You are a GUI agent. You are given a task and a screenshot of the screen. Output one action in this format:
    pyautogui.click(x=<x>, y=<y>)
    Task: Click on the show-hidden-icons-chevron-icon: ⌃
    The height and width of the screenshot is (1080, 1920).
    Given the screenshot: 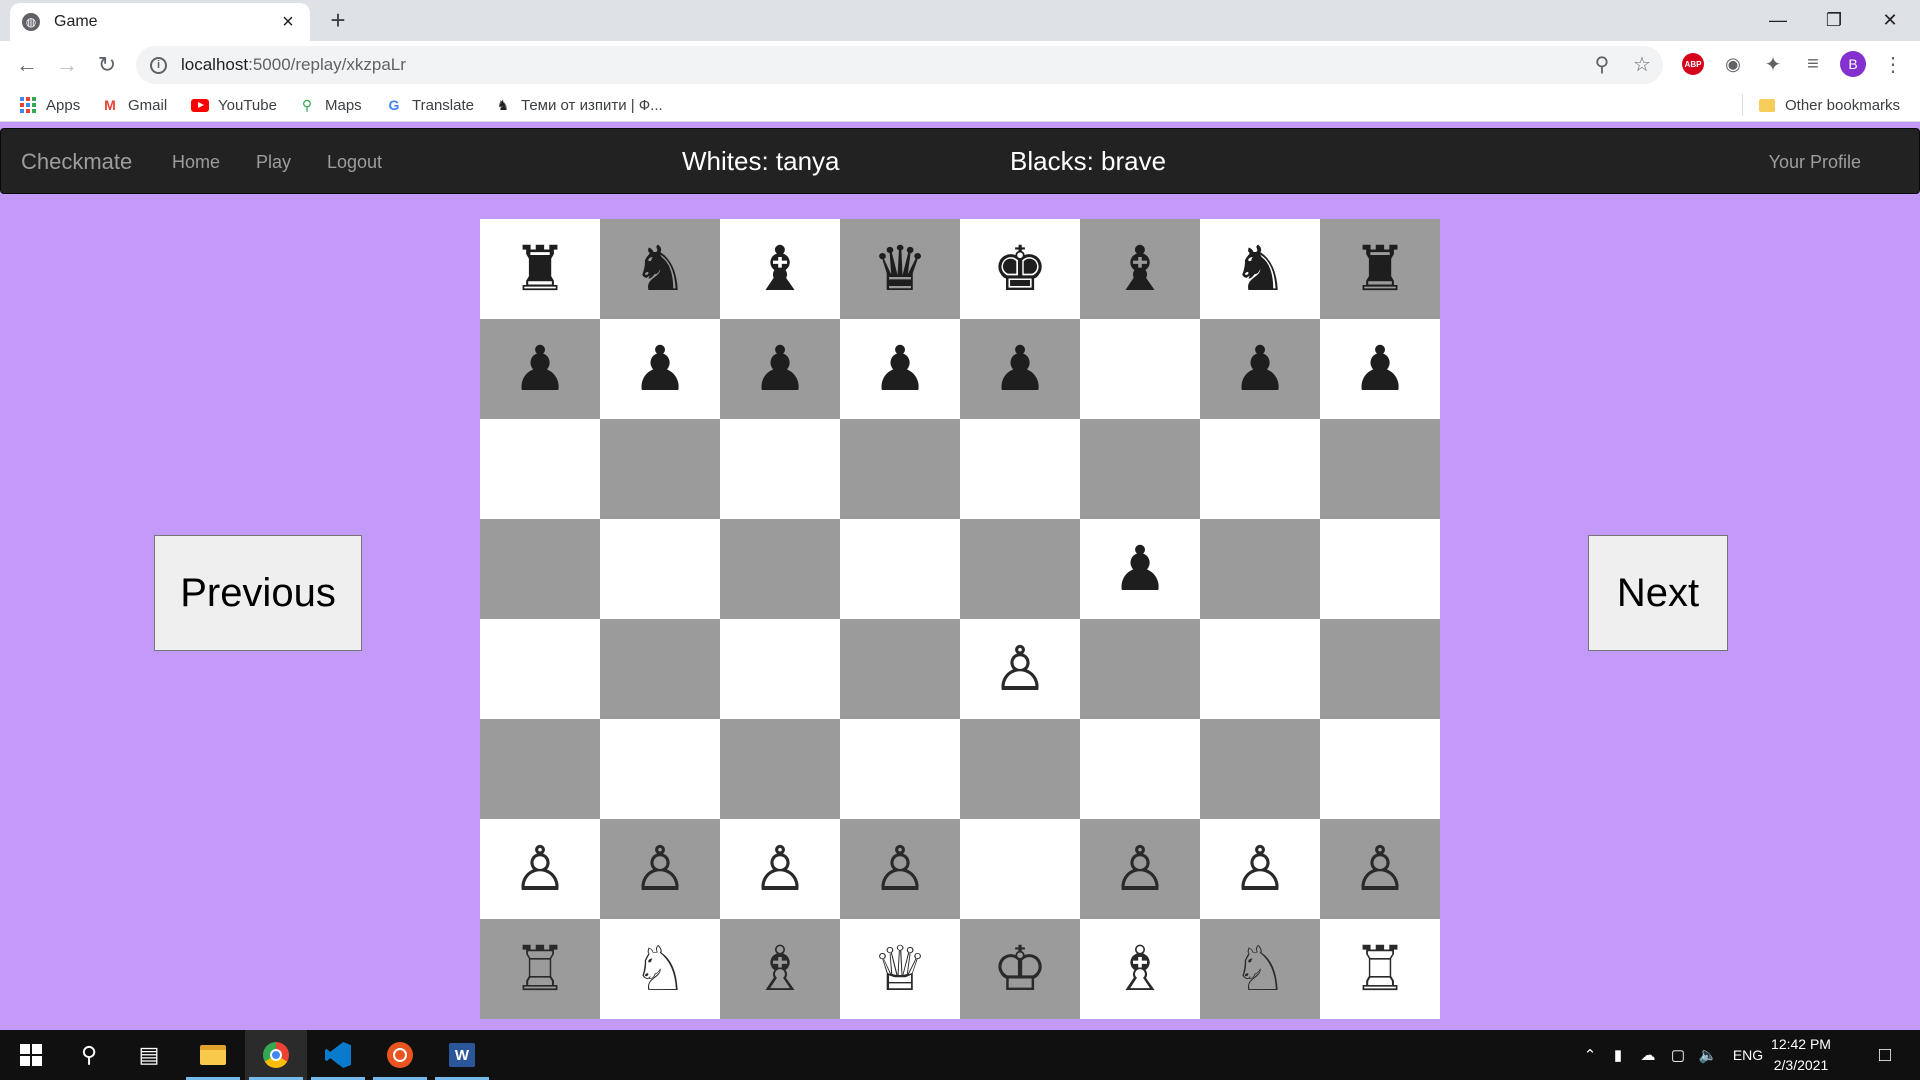 What is the action you would take?
    pyautogui.click(x=1590, y=1055)
    